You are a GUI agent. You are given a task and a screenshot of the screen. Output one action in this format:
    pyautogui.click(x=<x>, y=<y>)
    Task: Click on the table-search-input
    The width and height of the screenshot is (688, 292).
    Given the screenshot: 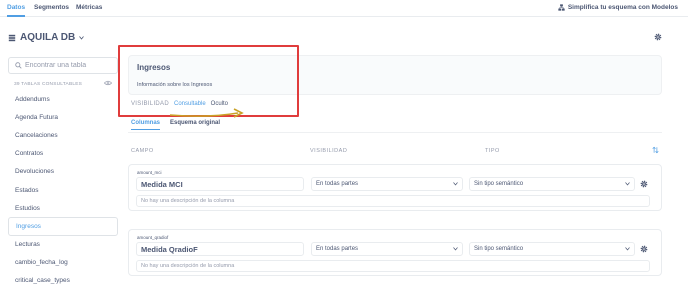 What is the action you would take?
    pyautogui.click(x=70, y=65)
    